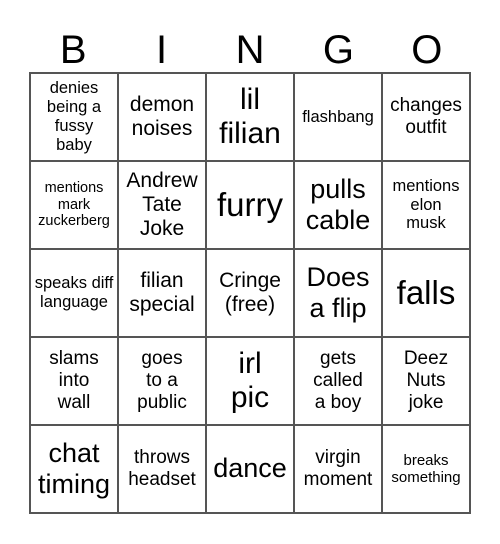  What do you see at coordinates (426, 117) in the screenshot?
I see `bingo-cell: changes outfit` at bounding box center [426, 117].